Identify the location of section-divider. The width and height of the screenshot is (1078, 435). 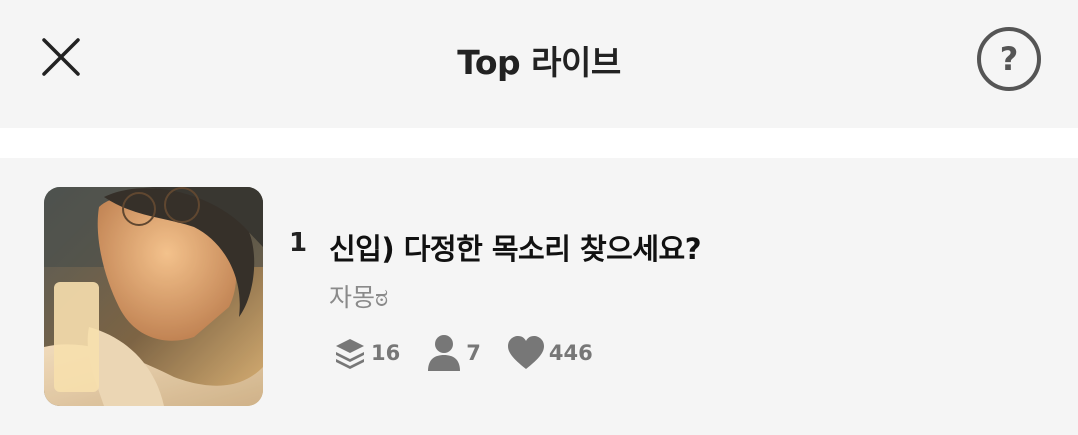
(539, 143).